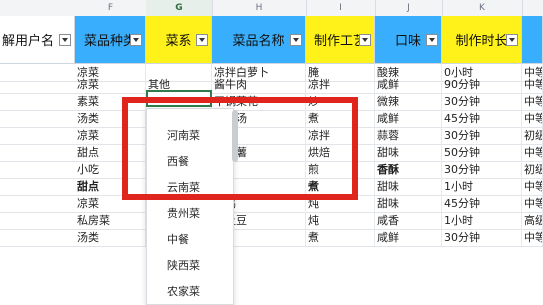 This screenshot has height=305, width=543. Describe the element at coordinates (259, 8) in the screenshot. I see `column-letter-h: H` at that location.